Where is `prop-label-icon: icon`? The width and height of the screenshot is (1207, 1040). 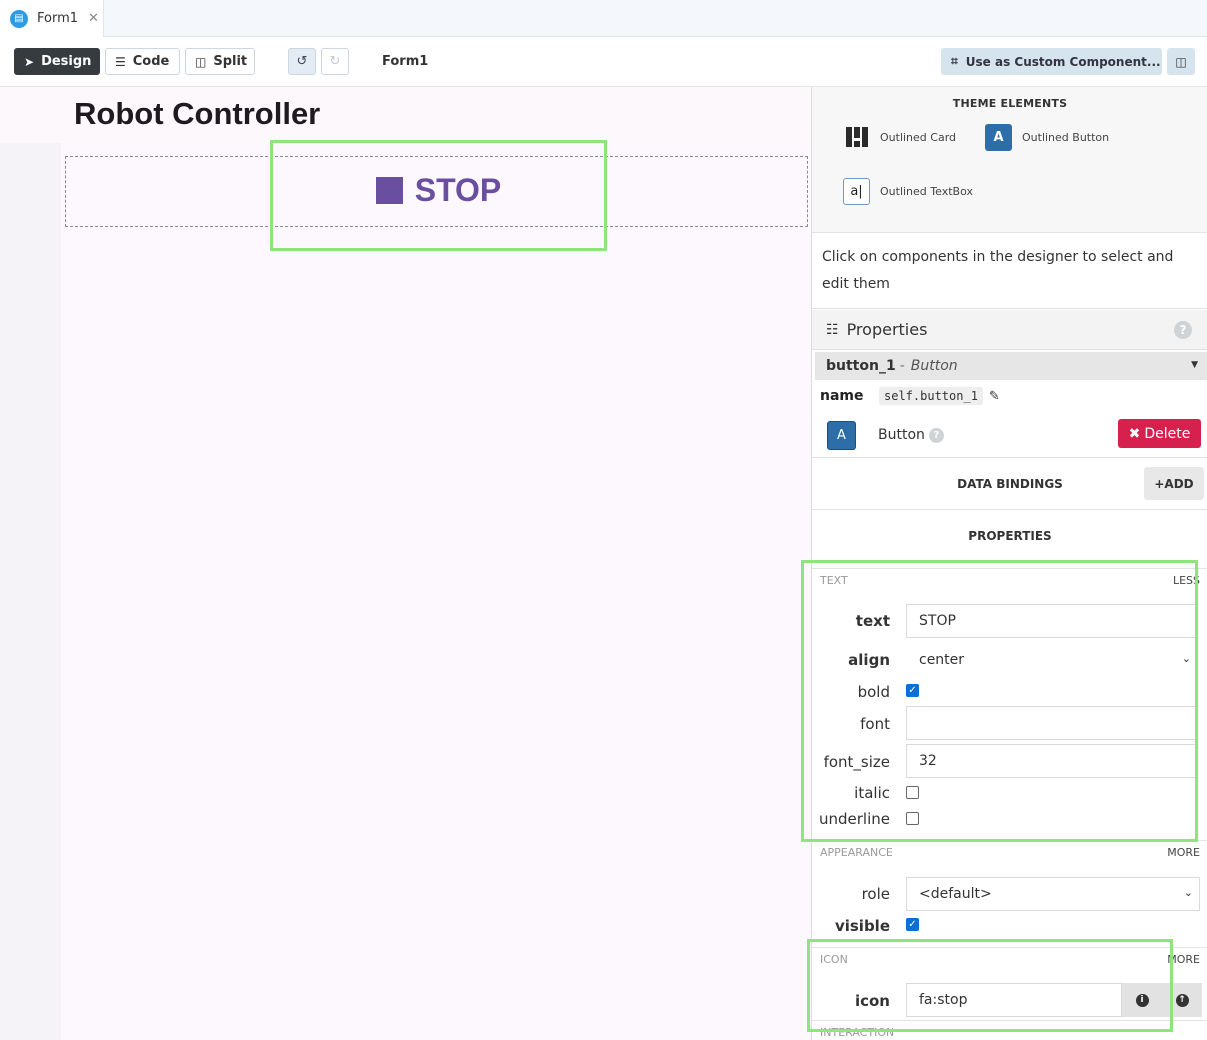
prop-label-icon: icon is located at coordinates (872, 1001).